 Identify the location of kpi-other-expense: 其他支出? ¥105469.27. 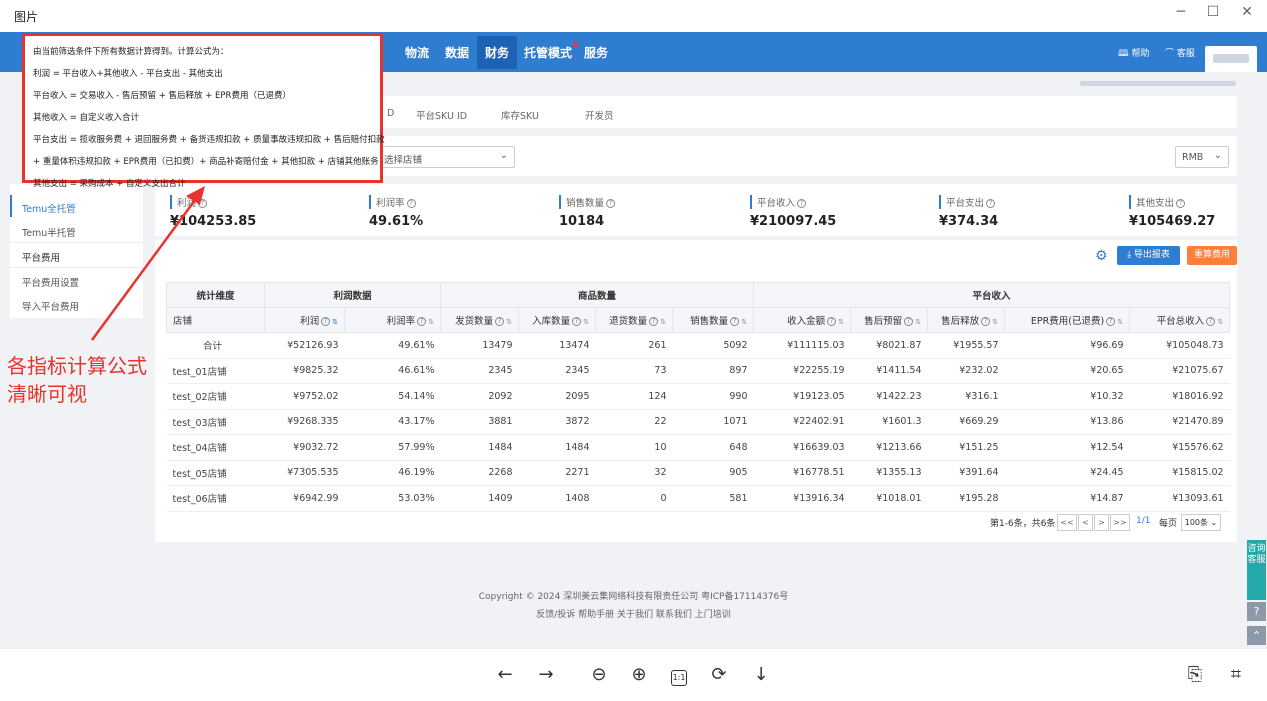
(1172, 212).